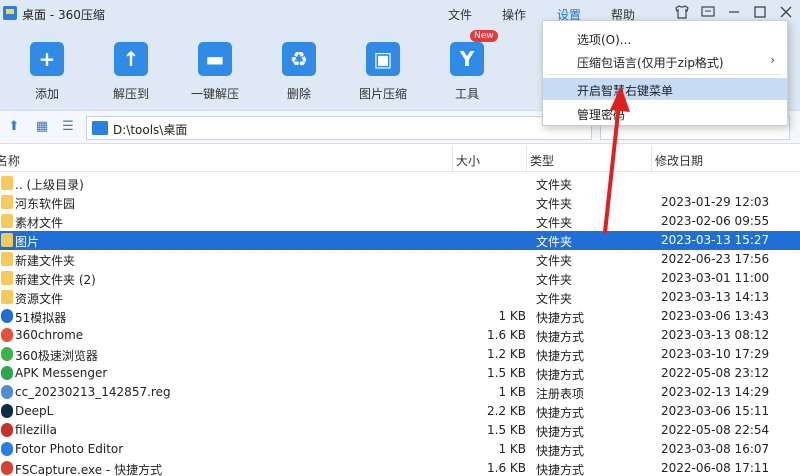 This screenshot has height=476, width=800. I want to click on file-name: Fotor Photo Editor, so click(69, 449).